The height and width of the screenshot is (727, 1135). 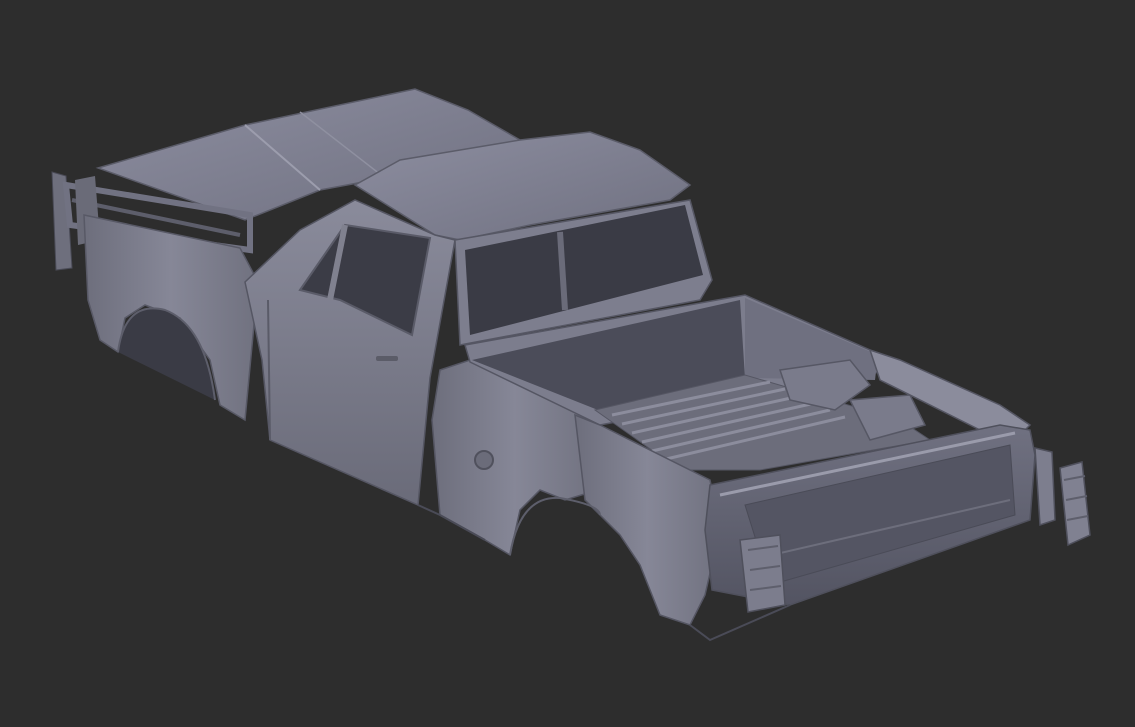 I want to click on tail-light-right, so click(x=1062, y=497).